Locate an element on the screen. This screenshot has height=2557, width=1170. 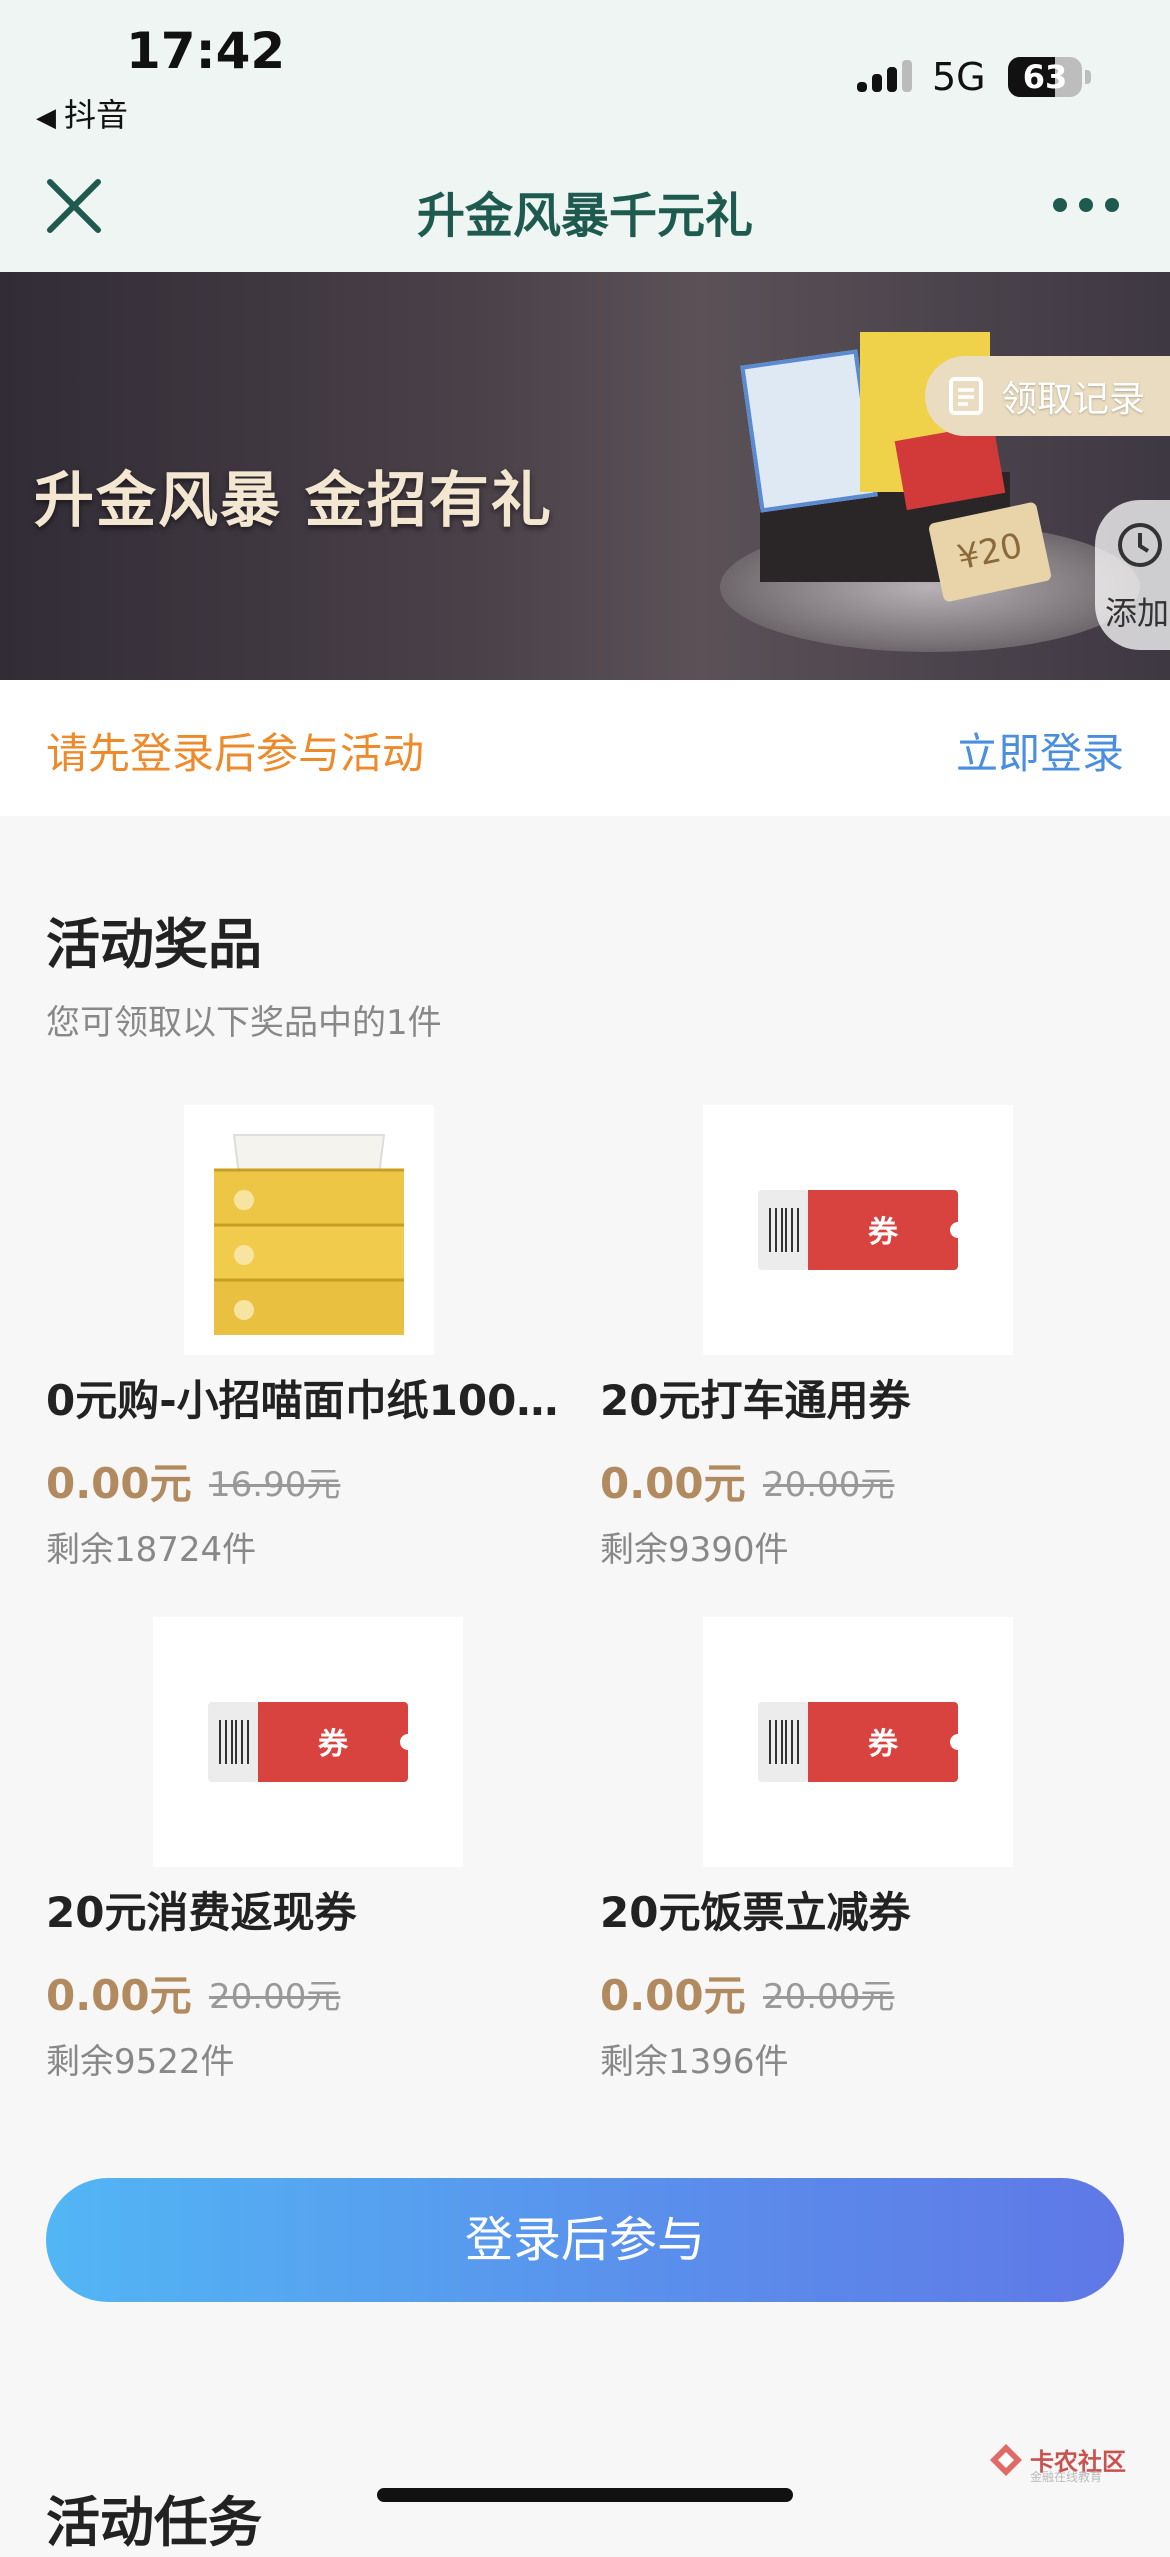
login-now-link: 立即登录 is located at coordinates (1040, 750).